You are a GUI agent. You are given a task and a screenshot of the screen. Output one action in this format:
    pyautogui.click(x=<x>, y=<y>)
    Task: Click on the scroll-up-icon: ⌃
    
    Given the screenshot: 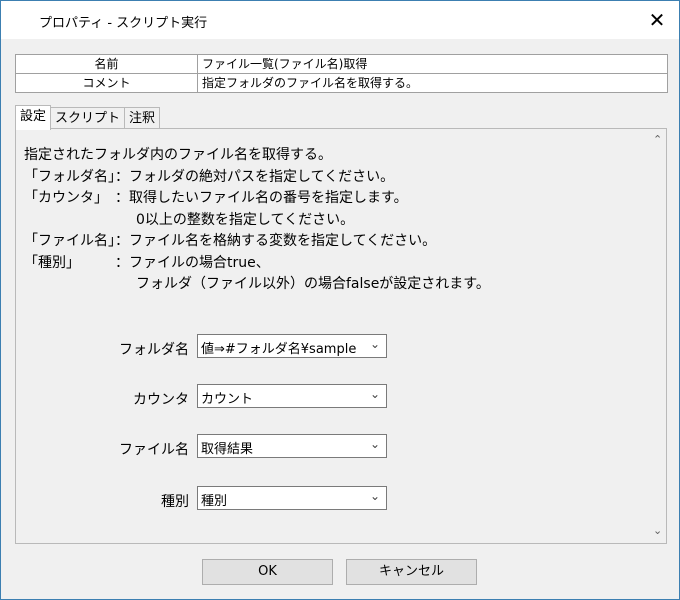 What is the action you would take?
    pyautogui.click(x=657, y=139)
    